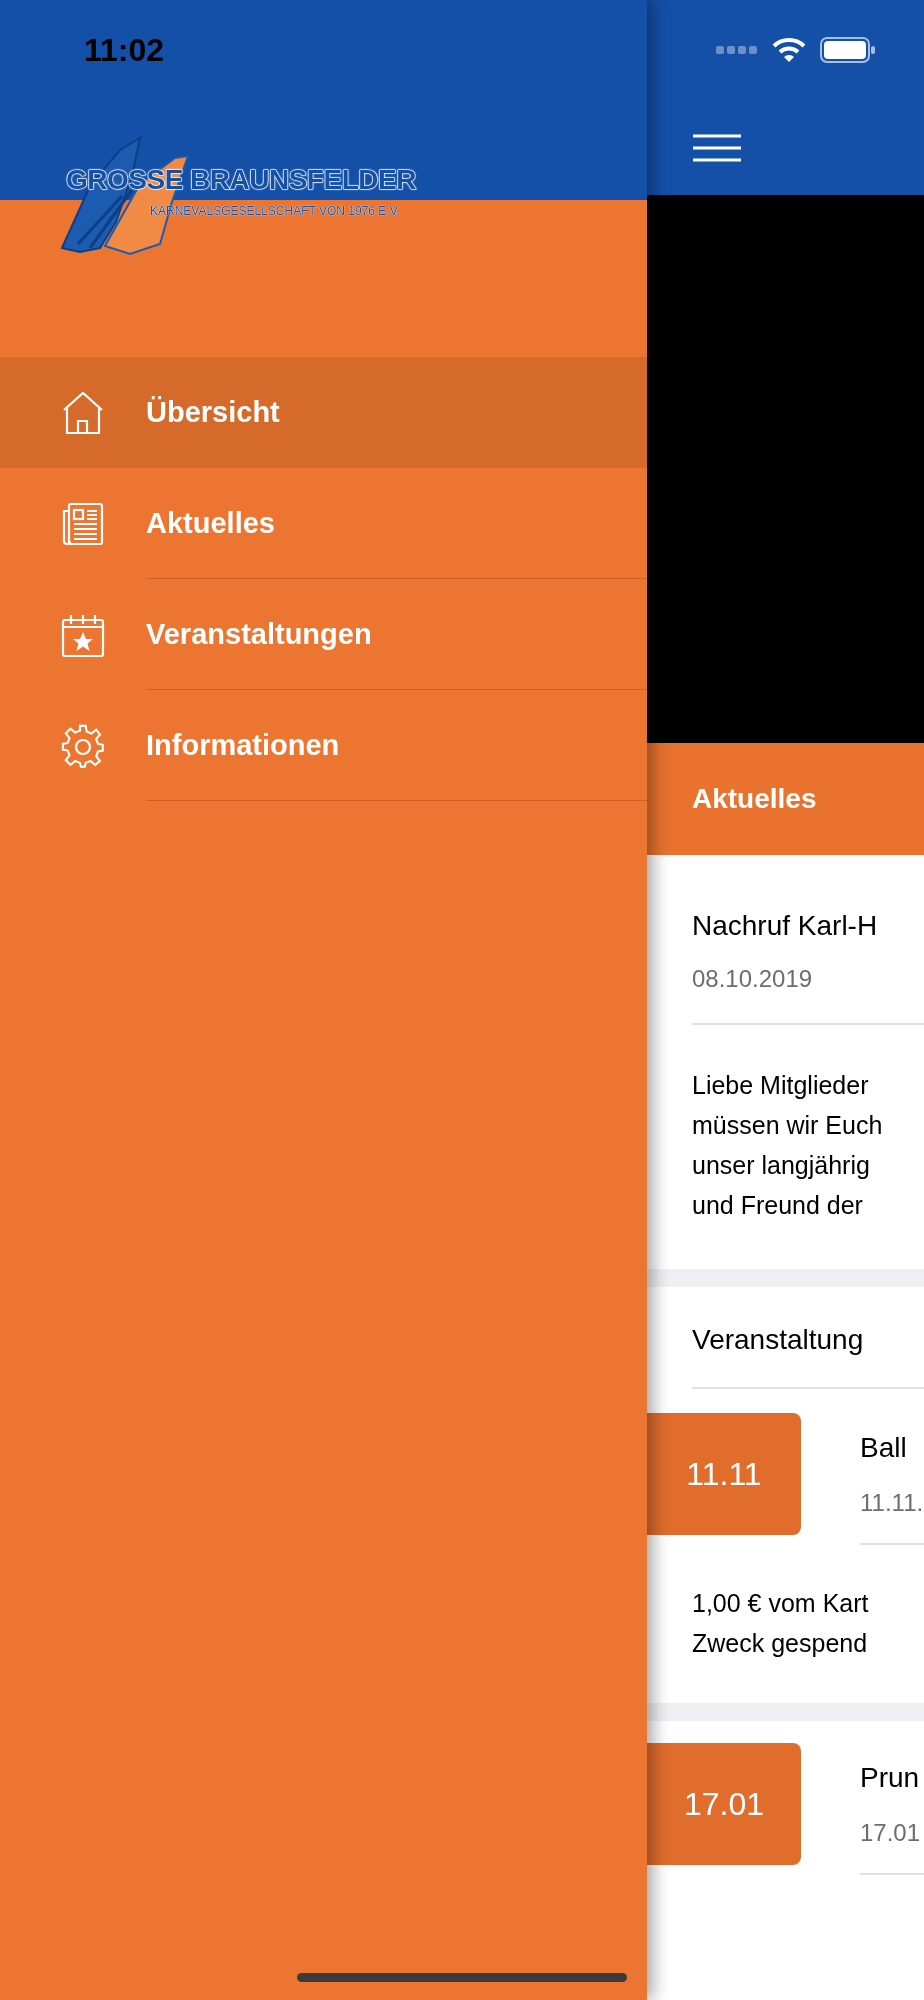 The height and width of the screenshot is (2000, 924). I want to click on date-badge: 17.01, so click(724, 1804).